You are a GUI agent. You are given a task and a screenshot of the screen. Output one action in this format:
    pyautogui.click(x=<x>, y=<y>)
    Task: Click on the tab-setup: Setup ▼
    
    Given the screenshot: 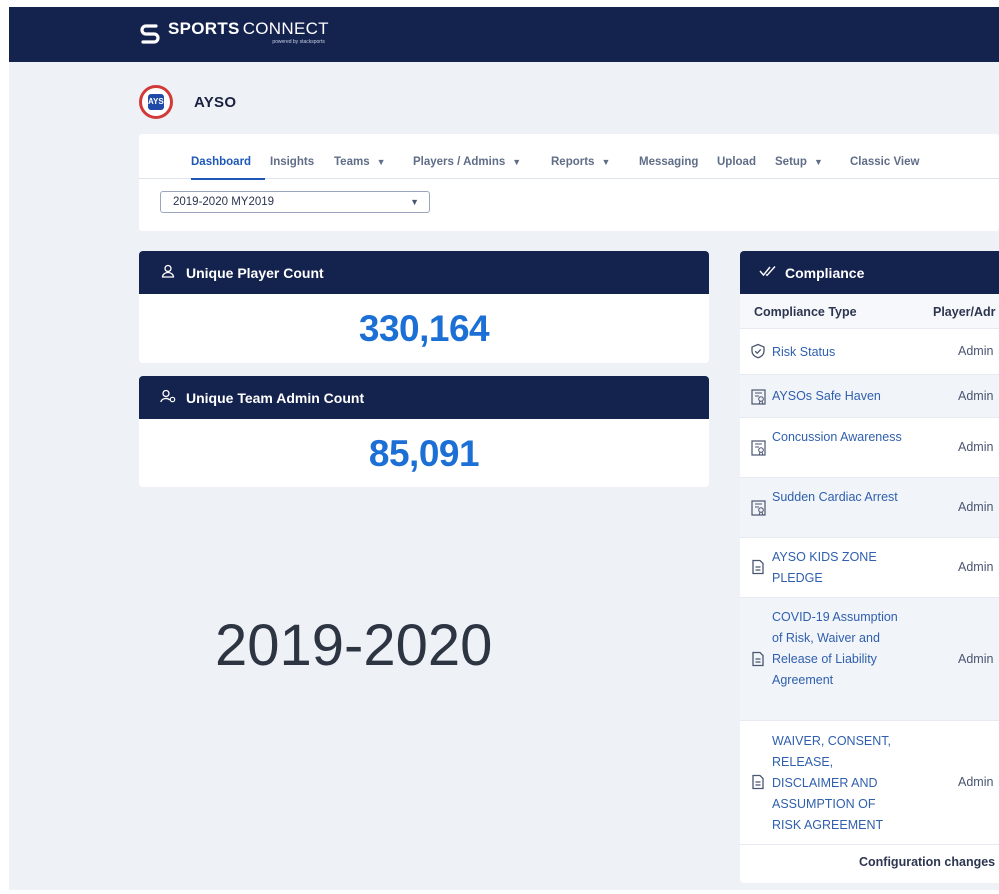 What is the action you would take?
    pyautogui.click(x=799, y=162)
    